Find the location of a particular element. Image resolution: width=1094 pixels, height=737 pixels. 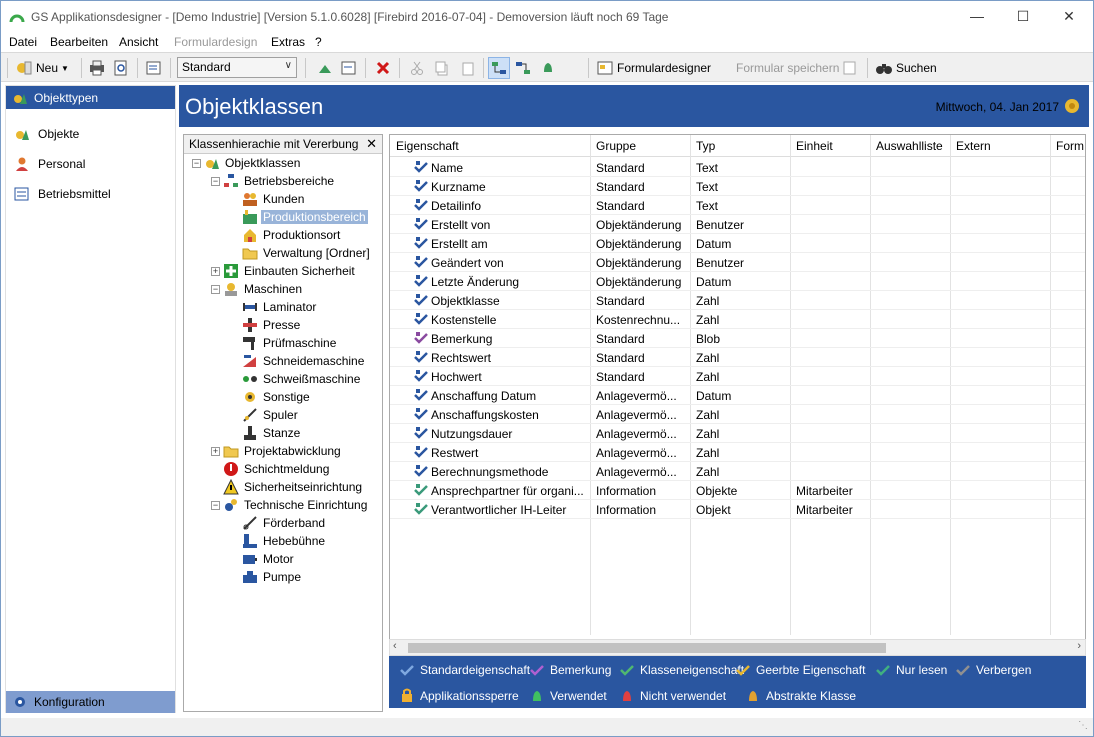

table-row: Hochwert Standard Zahl is located at coordinates (737, 376).